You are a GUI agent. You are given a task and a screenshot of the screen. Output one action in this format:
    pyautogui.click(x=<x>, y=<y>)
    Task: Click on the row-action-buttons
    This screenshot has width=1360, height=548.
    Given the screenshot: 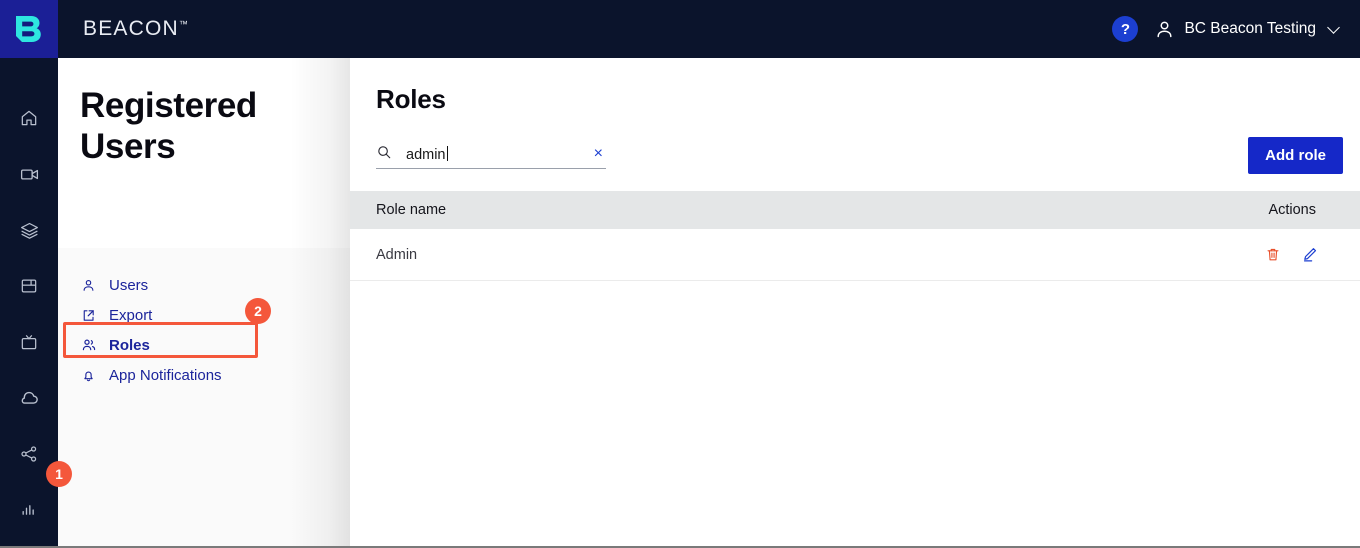 What is the action you would take?
    pyautogui.click(x=1299, y=254)
    